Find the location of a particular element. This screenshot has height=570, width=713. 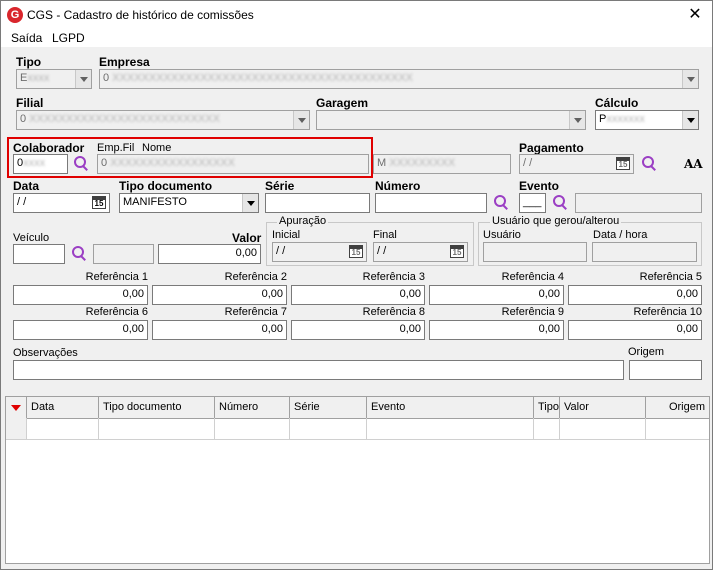

tipo-documento-dropdown-icon is located at coordinates (250, 203).